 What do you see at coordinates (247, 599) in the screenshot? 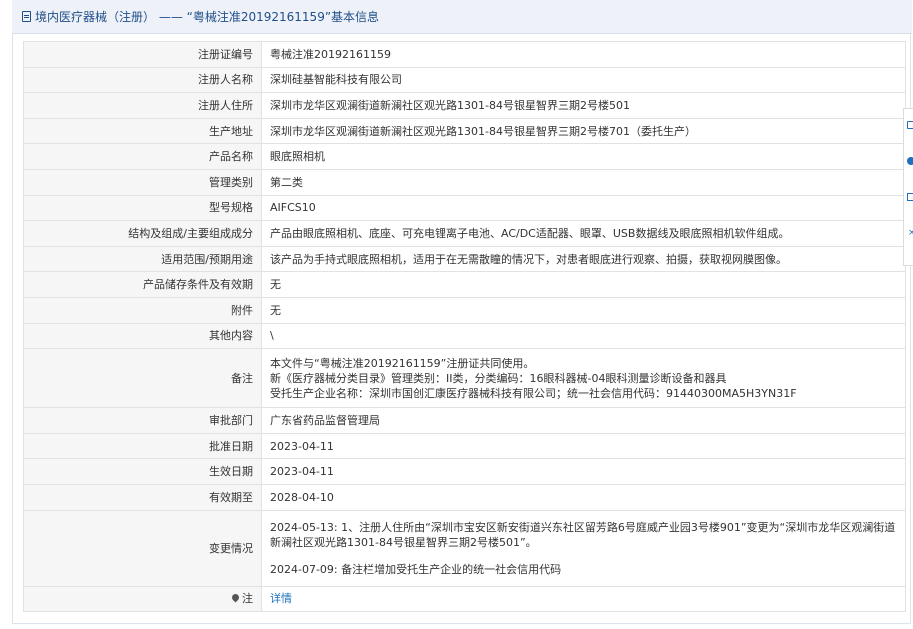
I see `footer-label: 注` at bounding box center [247, 599].